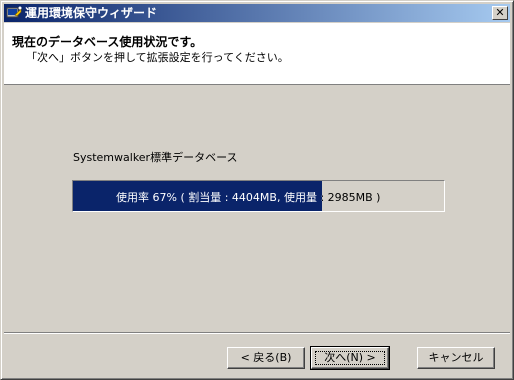  Describe the element at coordinates (266, 358) in the screenshot. I see `back-button: < 戻る(B)` at that location.